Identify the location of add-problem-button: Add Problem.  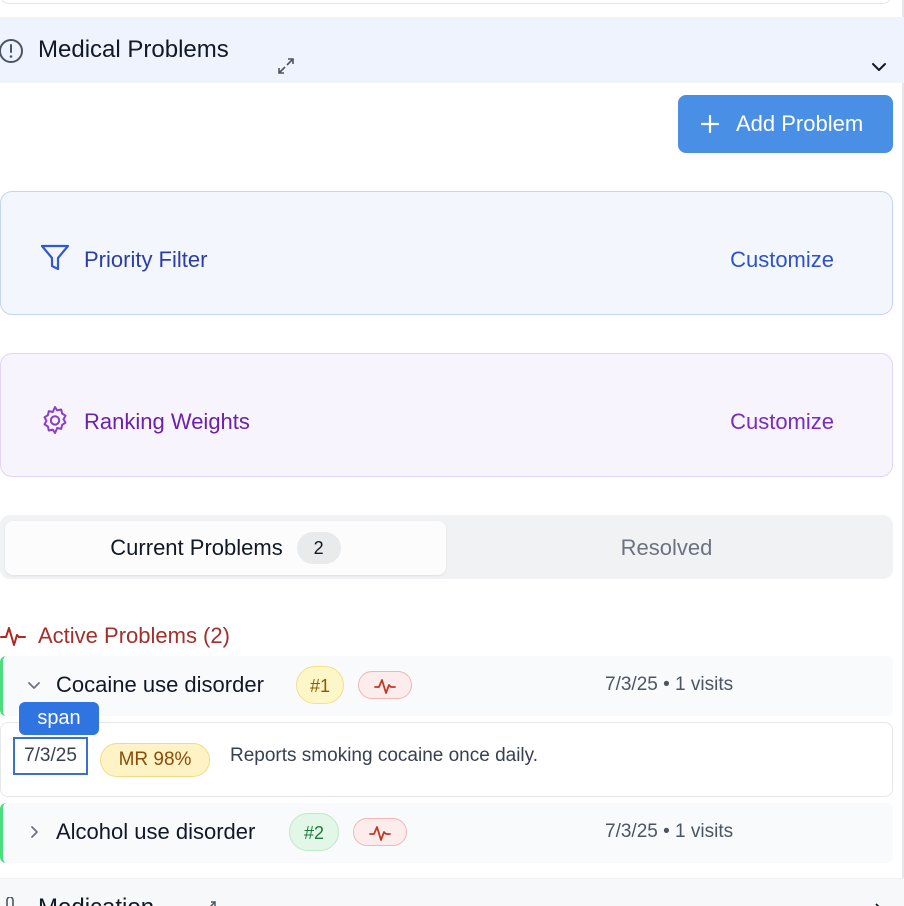
(785, 124).